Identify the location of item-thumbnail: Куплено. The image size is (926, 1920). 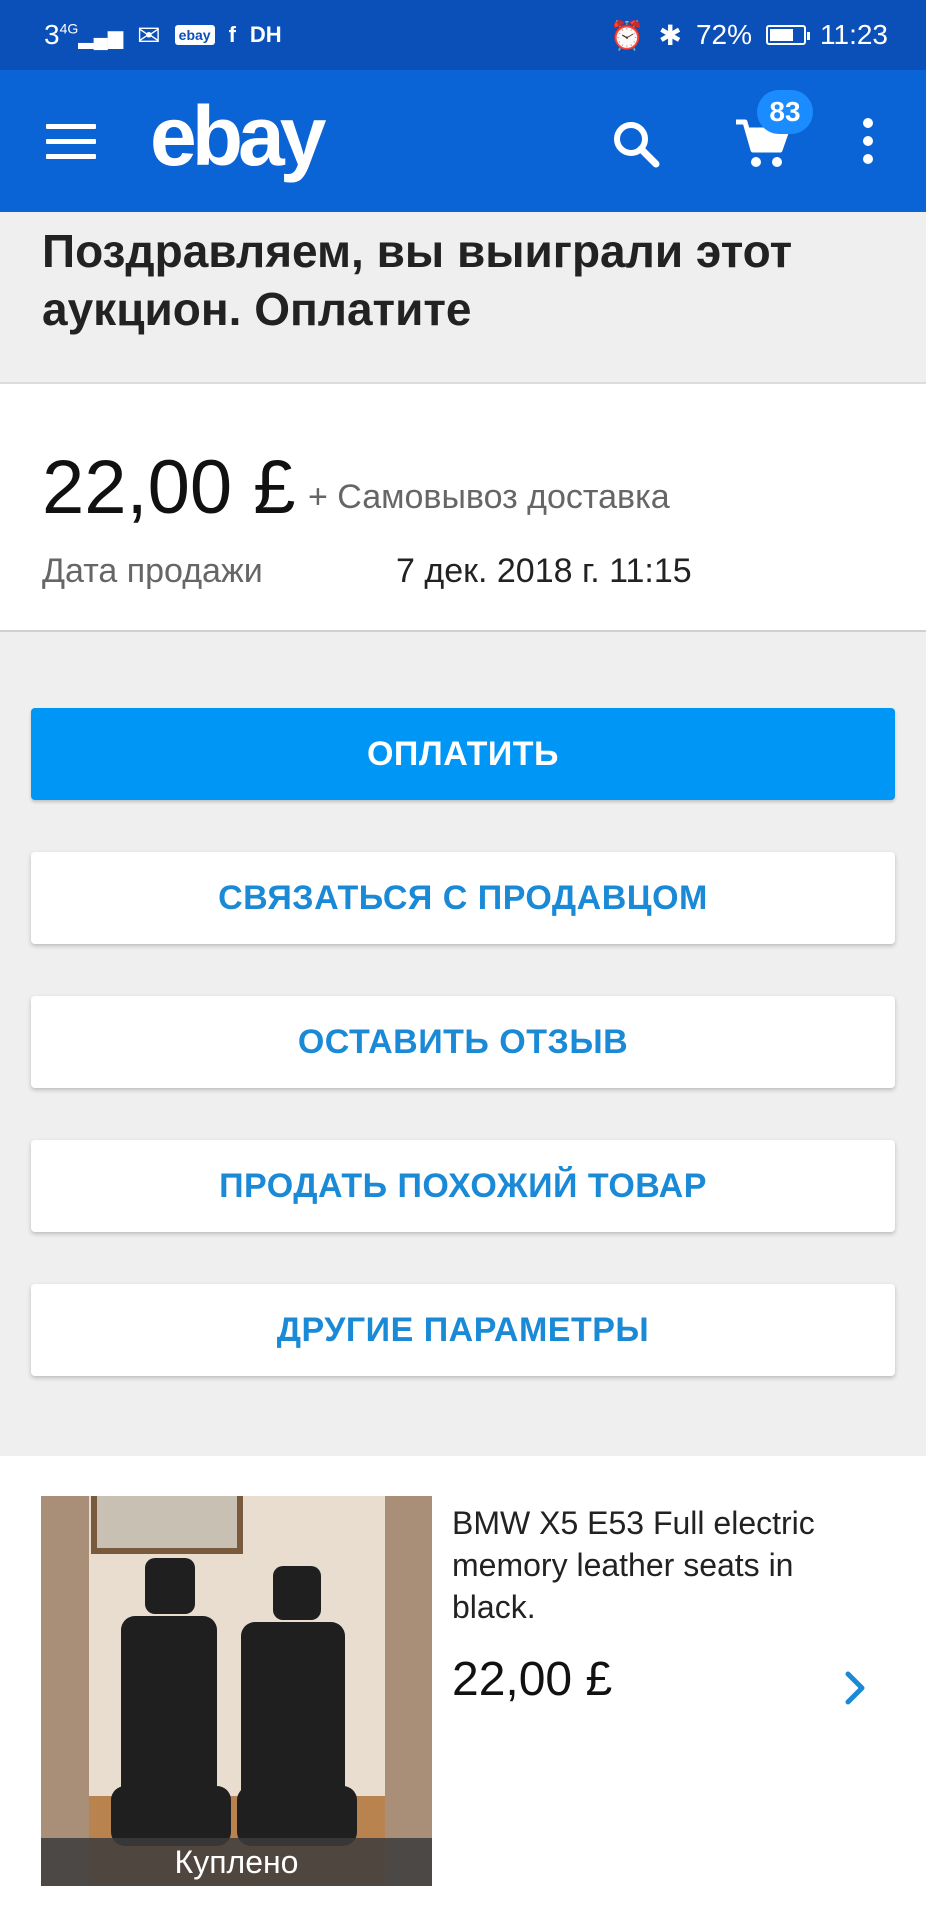
(236, 1691).